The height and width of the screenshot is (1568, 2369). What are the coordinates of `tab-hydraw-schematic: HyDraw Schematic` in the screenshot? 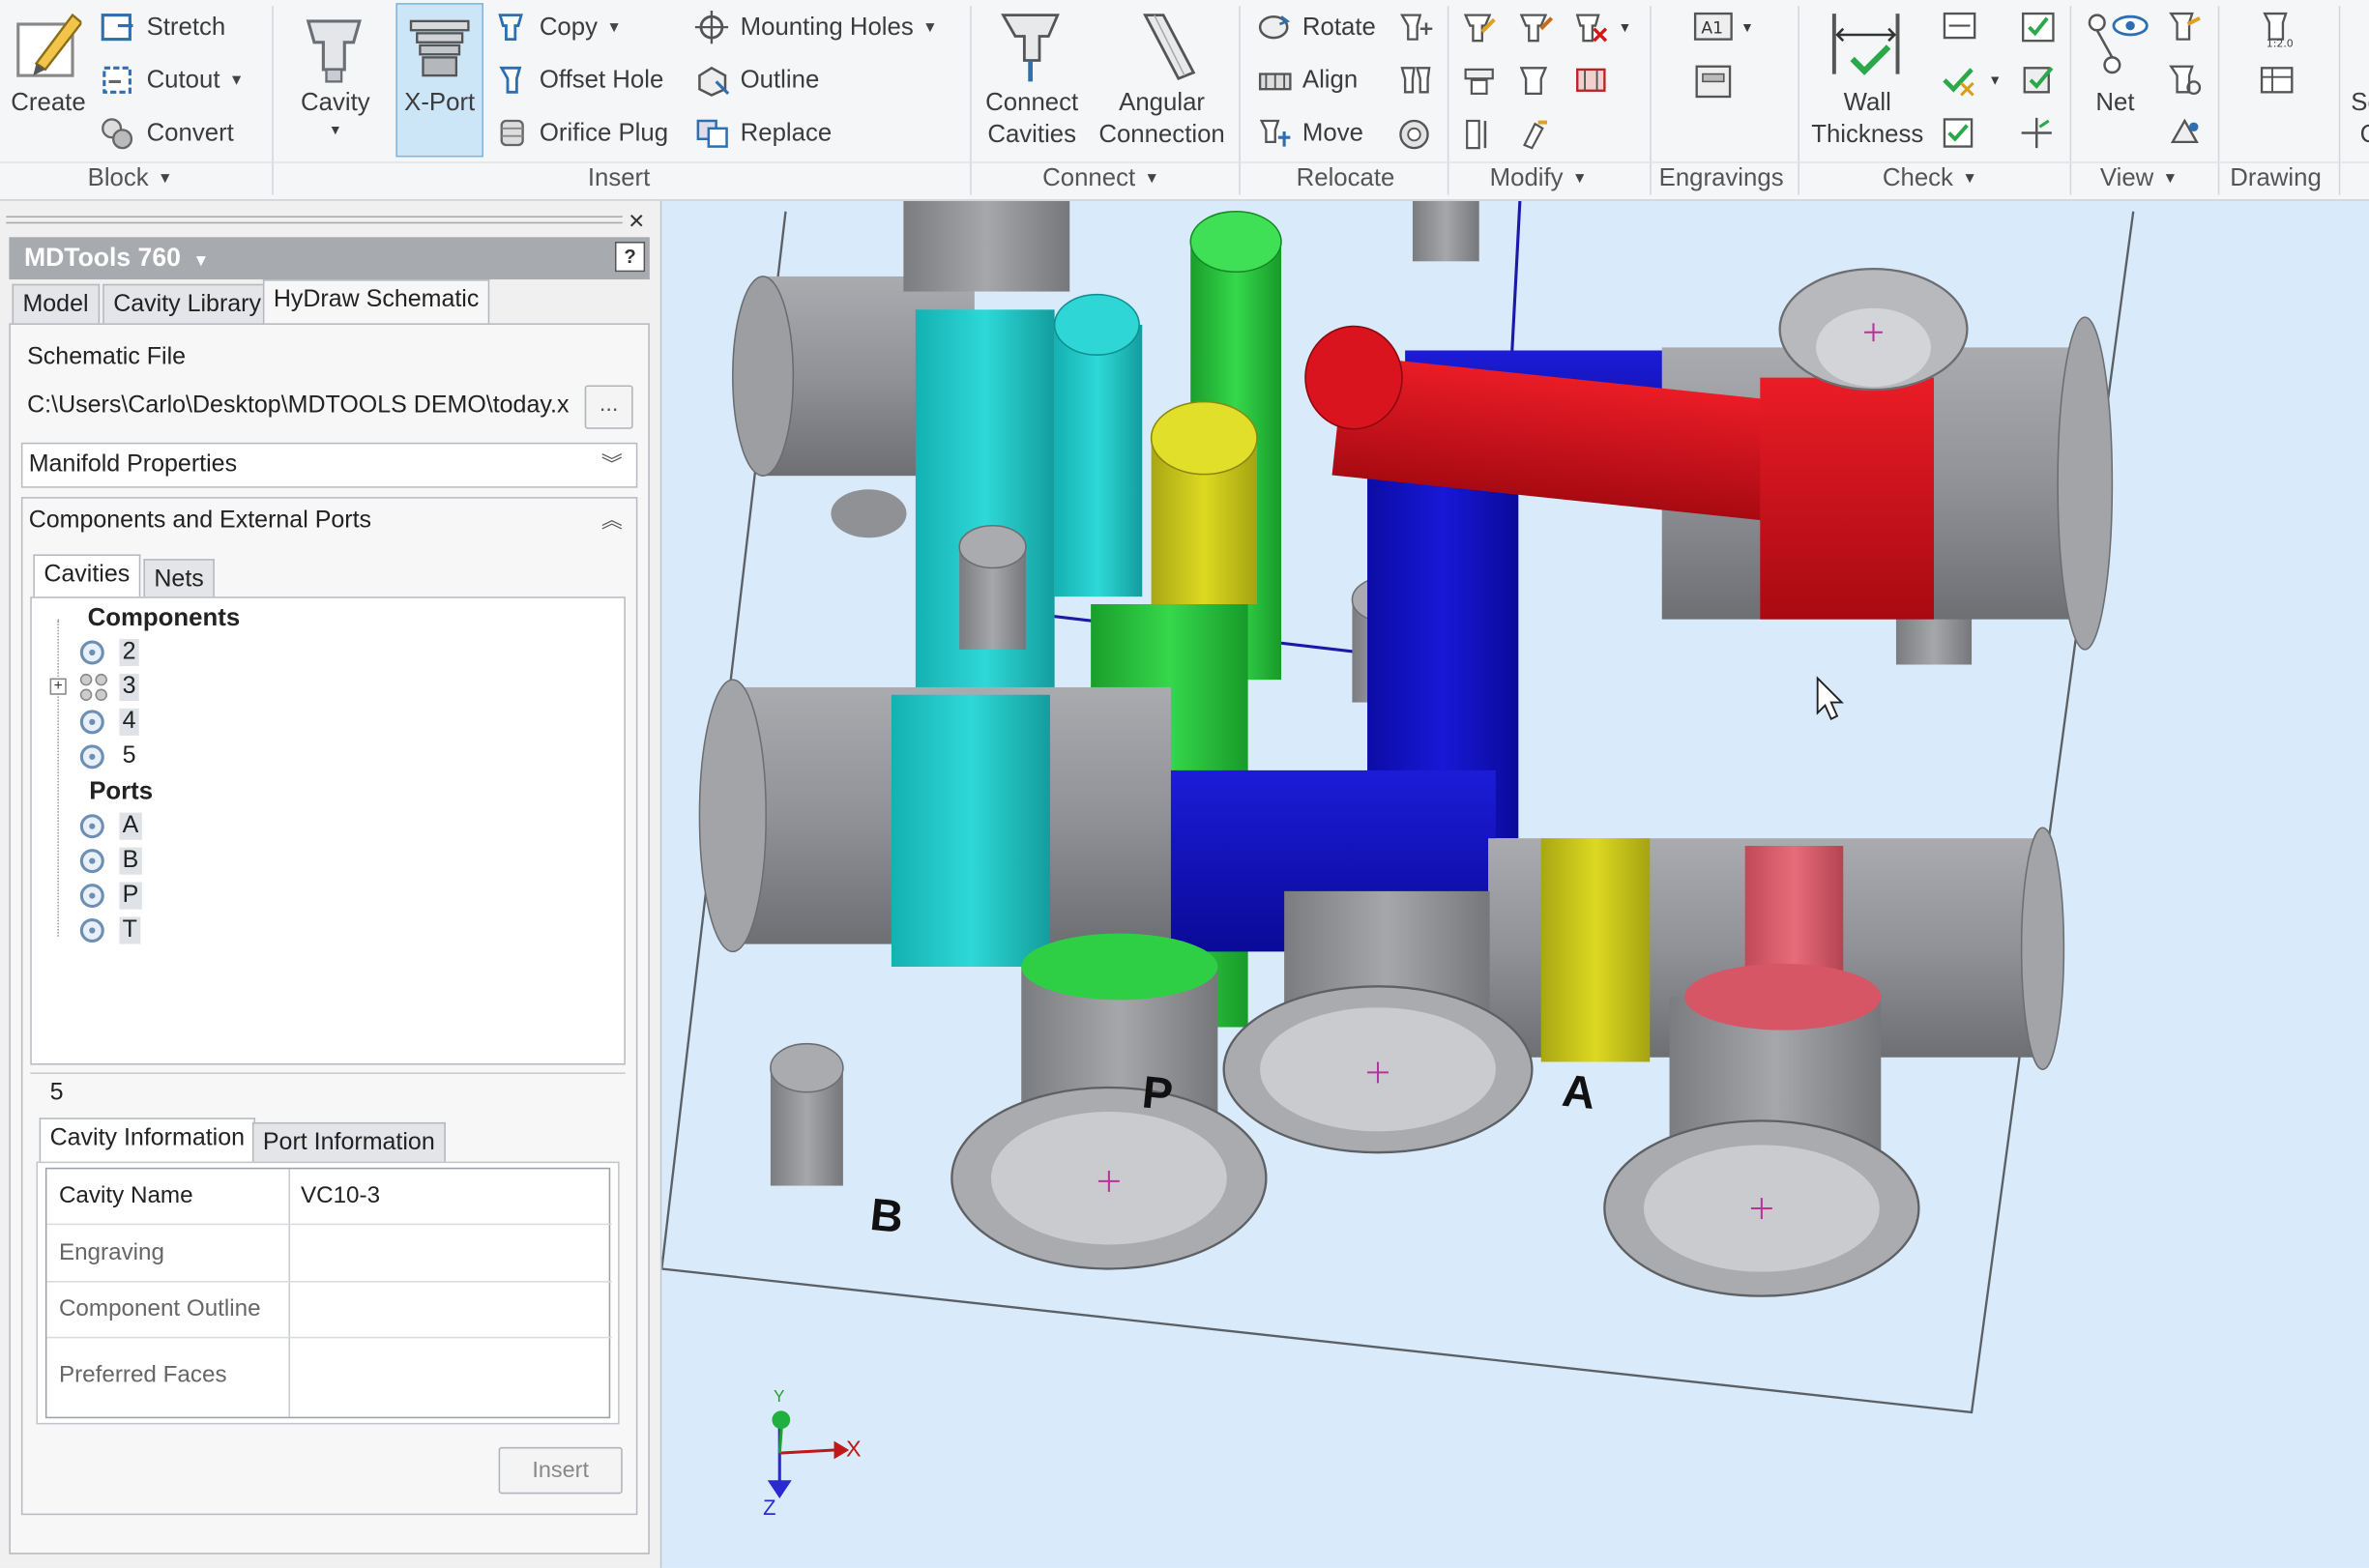 It's located at (376, 302).